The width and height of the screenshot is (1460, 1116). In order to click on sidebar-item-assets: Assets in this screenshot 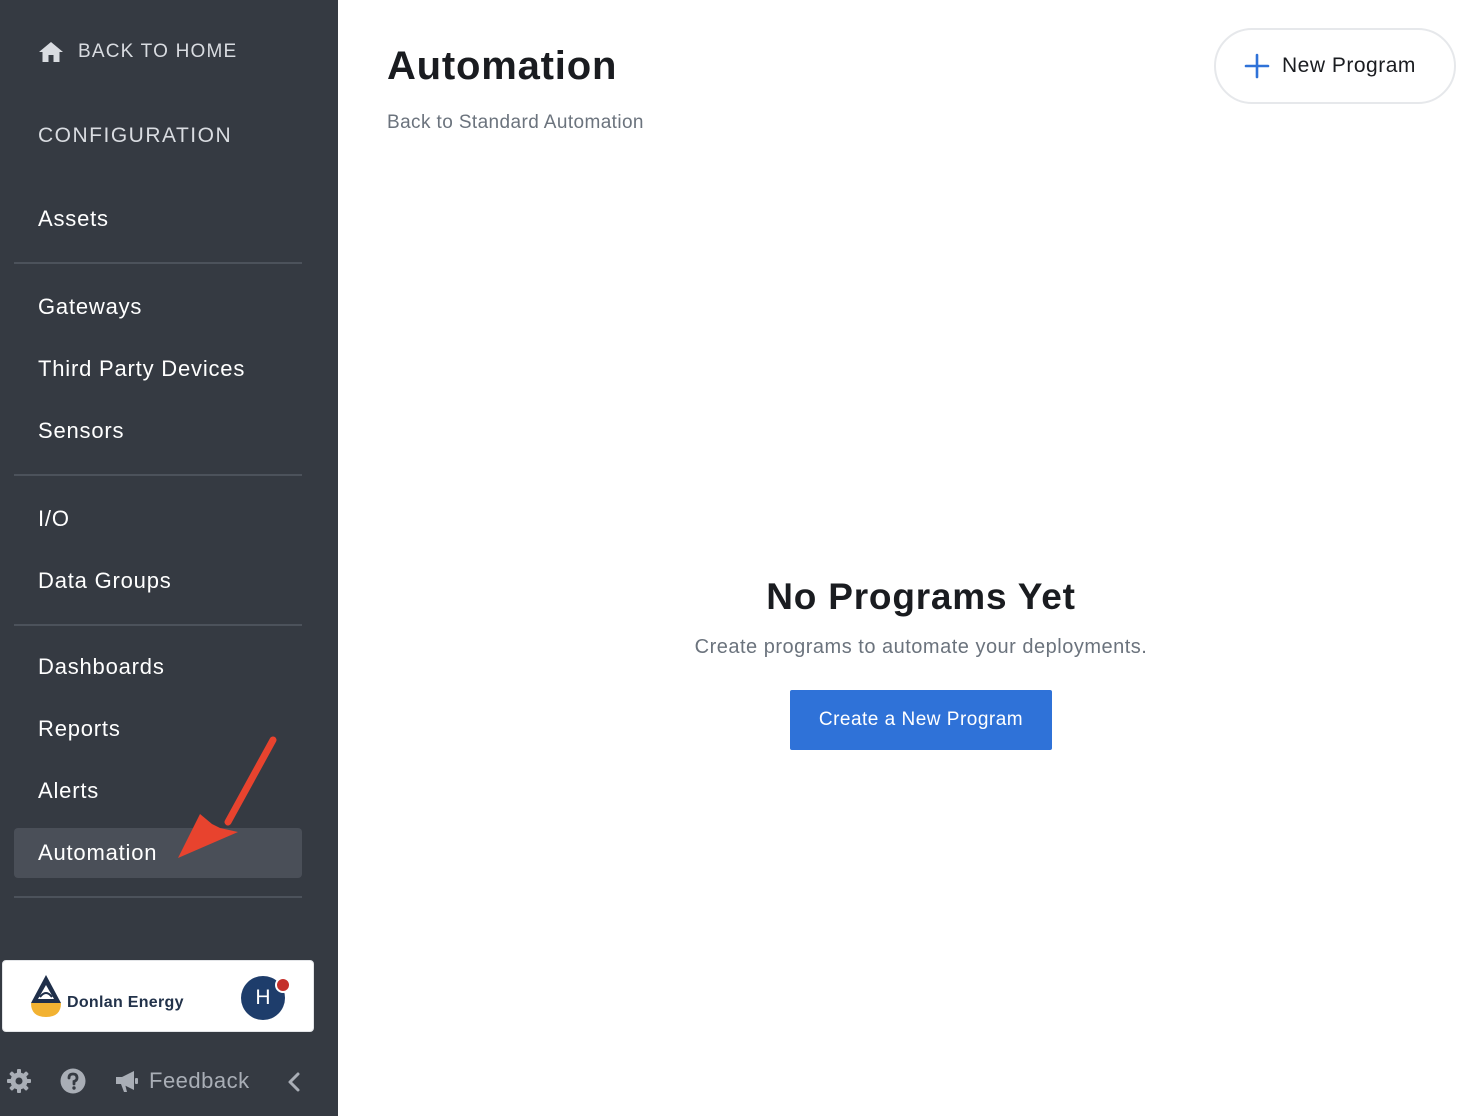, I will do `click(158, 219)`.